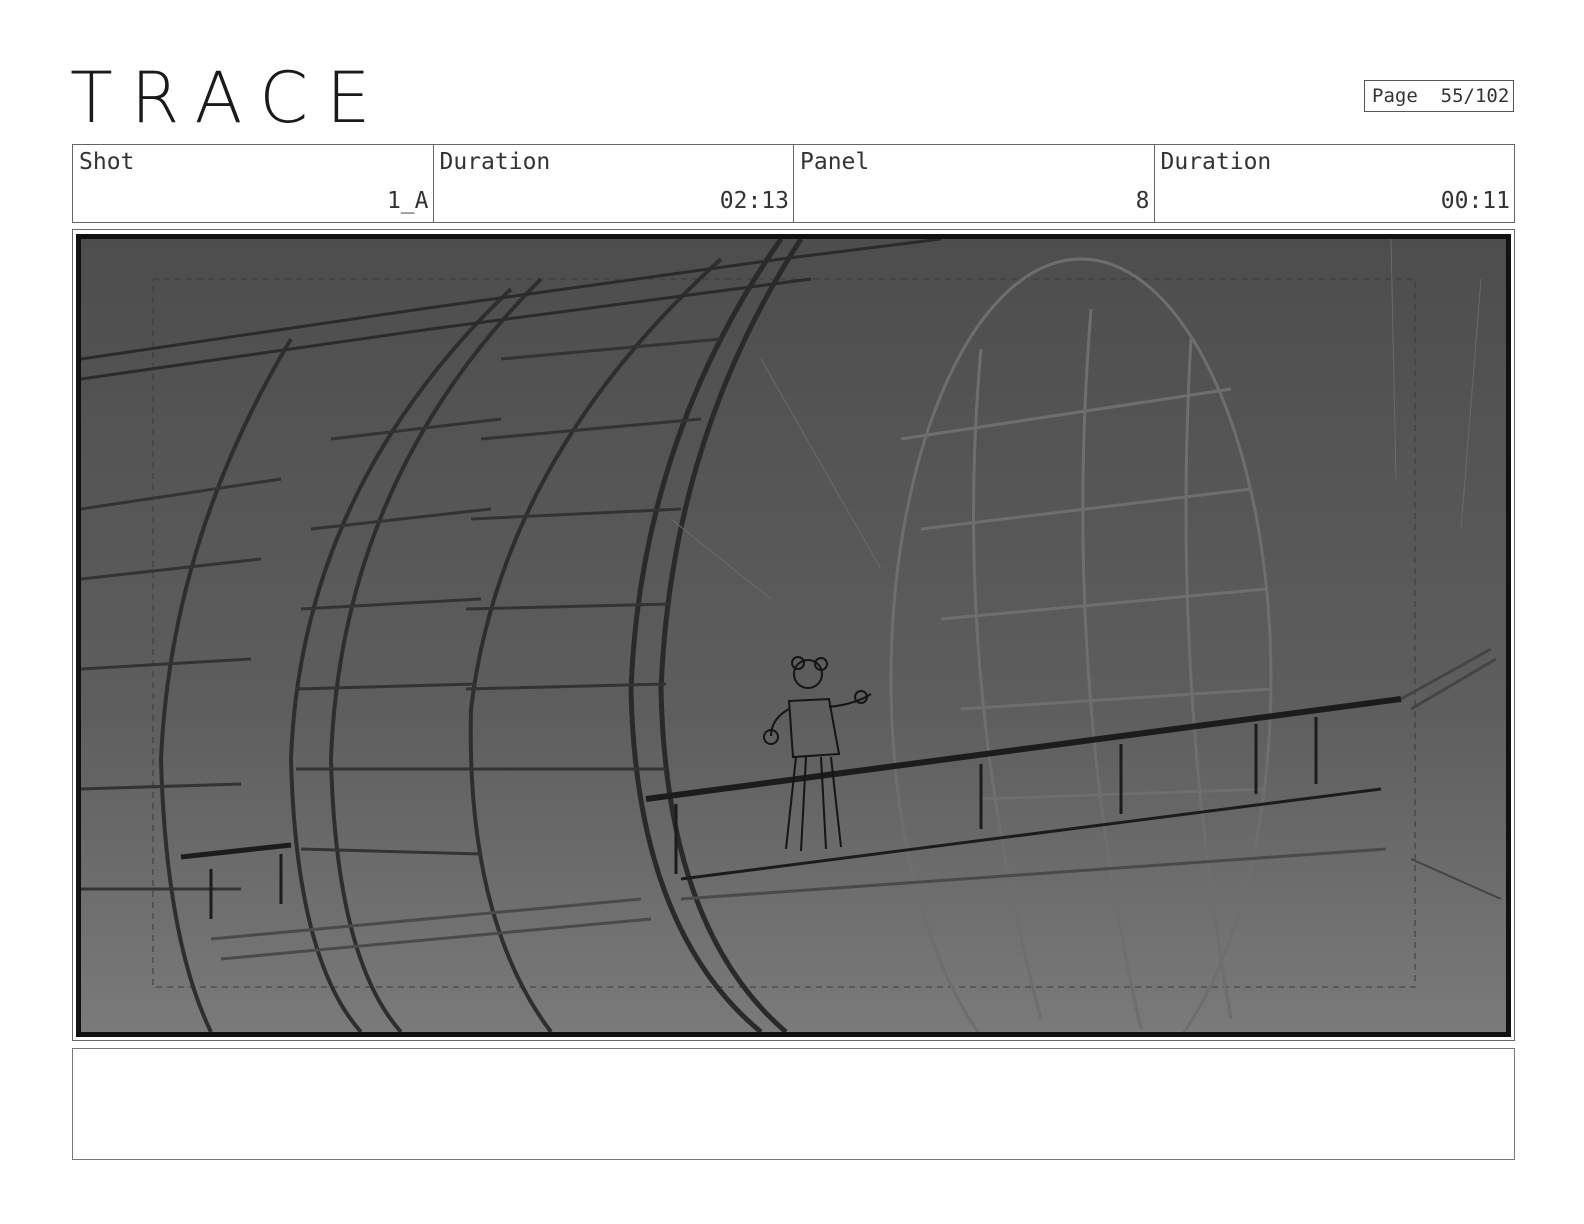 The width and height of the screenshot is (1584, 1224). Describe the element at coordinates (407, 201) in the screenshot. I see `shot-value: 1_A` at that location.